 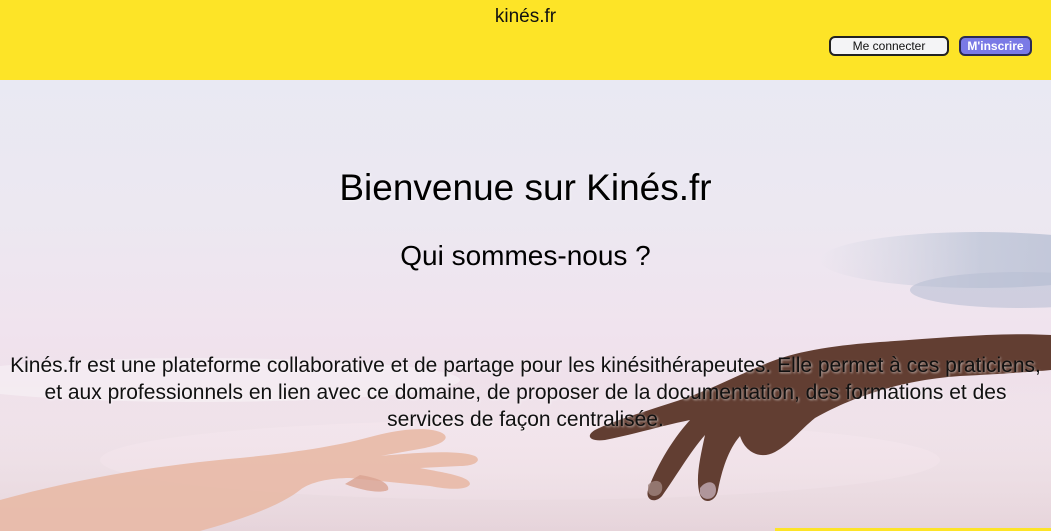 I want to click on hero-title: Bienvenue sur Kinés.fr, so click(x=525, y=187).